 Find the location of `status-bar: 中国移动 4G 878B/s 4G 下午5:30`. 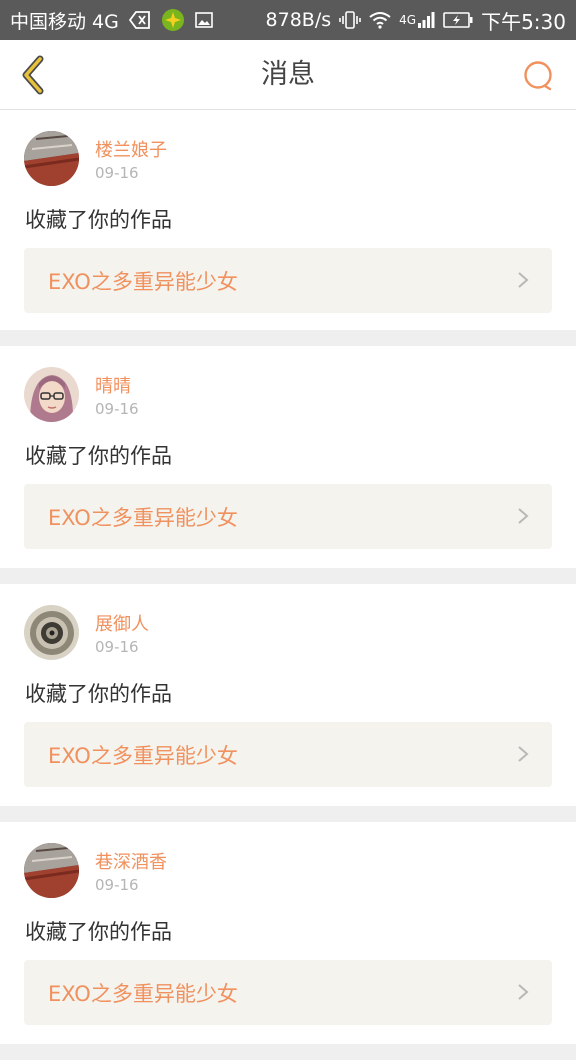

status-bar: 中国移动 4G 878B/s 4G 下午5:30 is located at coordinates (288, 20).